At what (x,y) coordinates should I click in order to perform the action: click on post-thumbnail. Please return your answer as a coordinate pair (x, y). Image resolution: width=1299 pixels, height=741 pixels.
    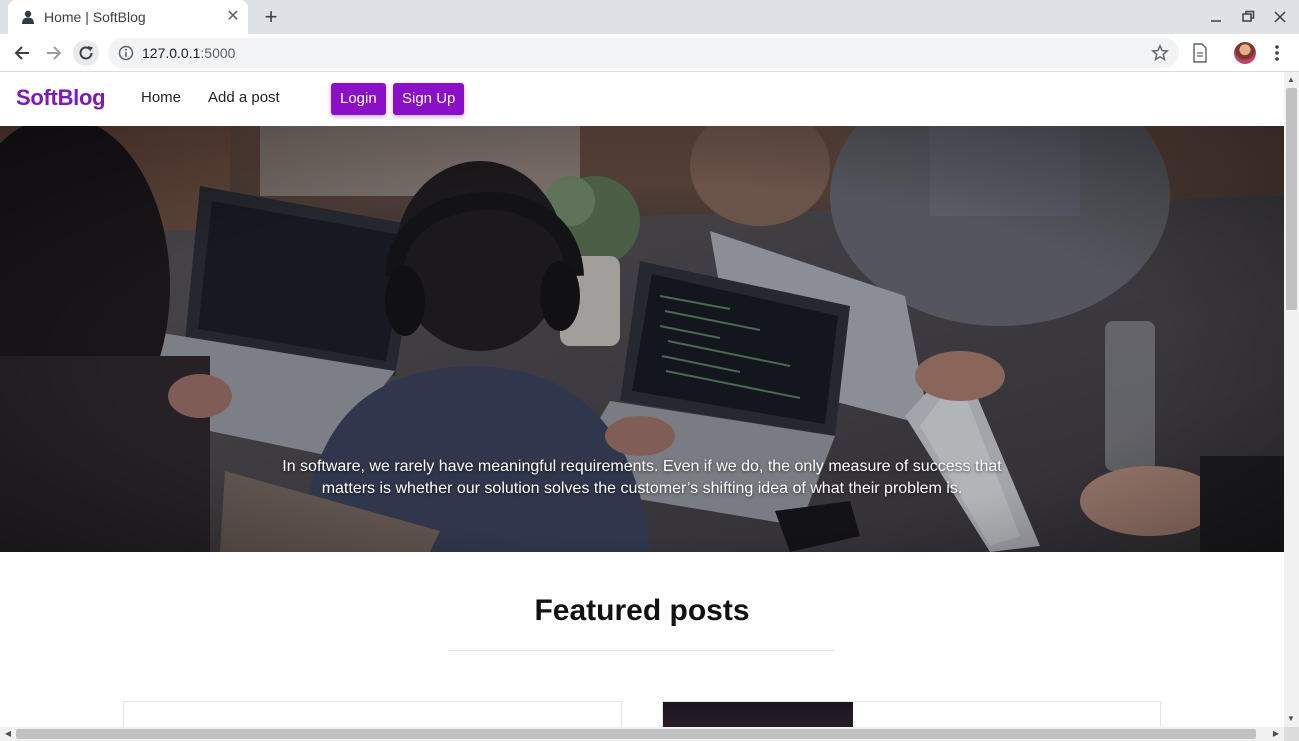
    Looking at the image, I should click on (758, 714).